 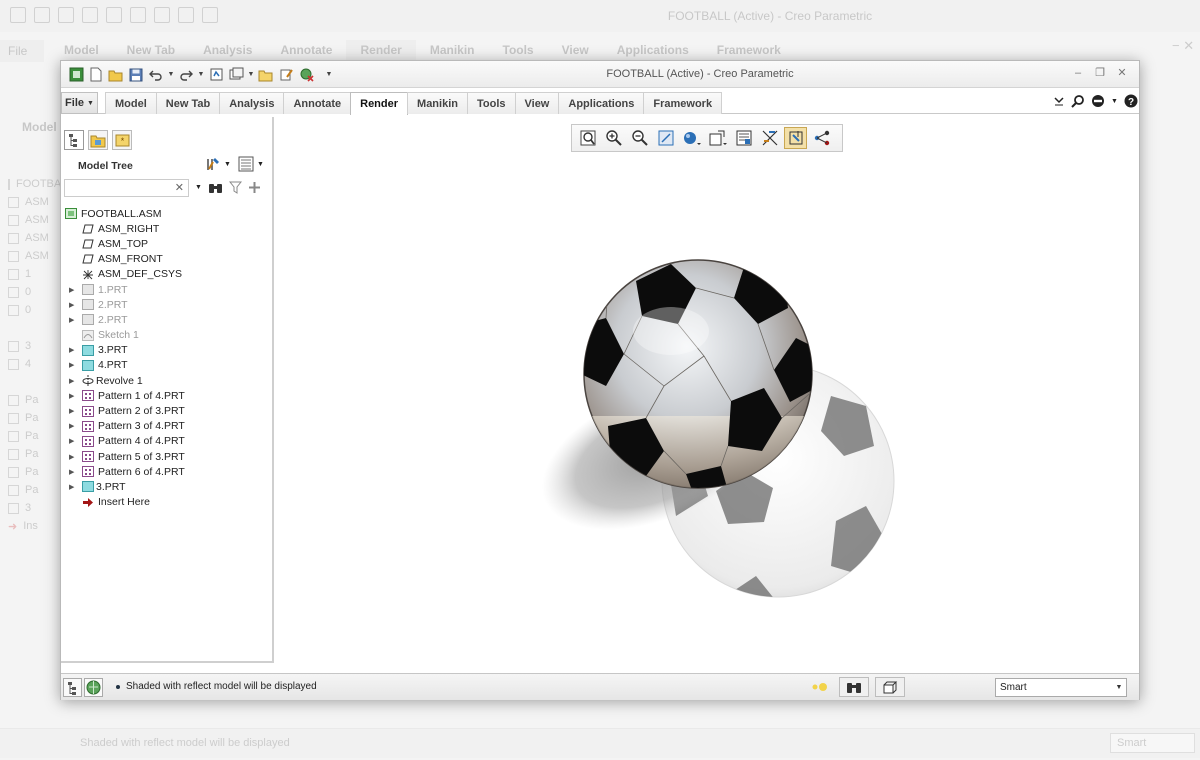 I want to click on datum-display-icon, so click(x=769, y=138).